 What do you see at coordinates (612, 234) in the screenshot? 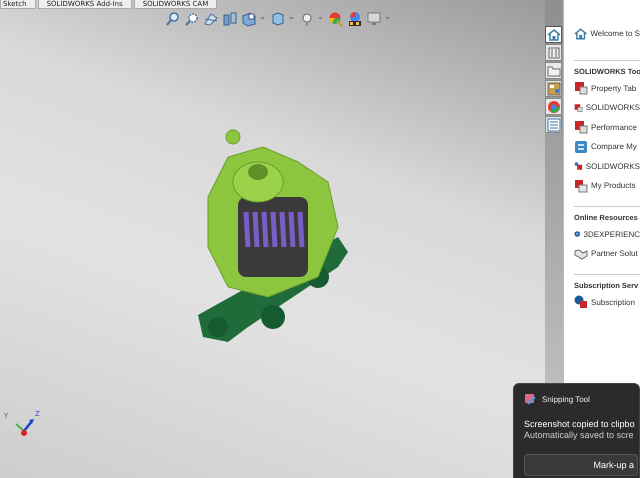
I see `resource-link: 3DEXPERIENC` at bounding box center [612, 234].